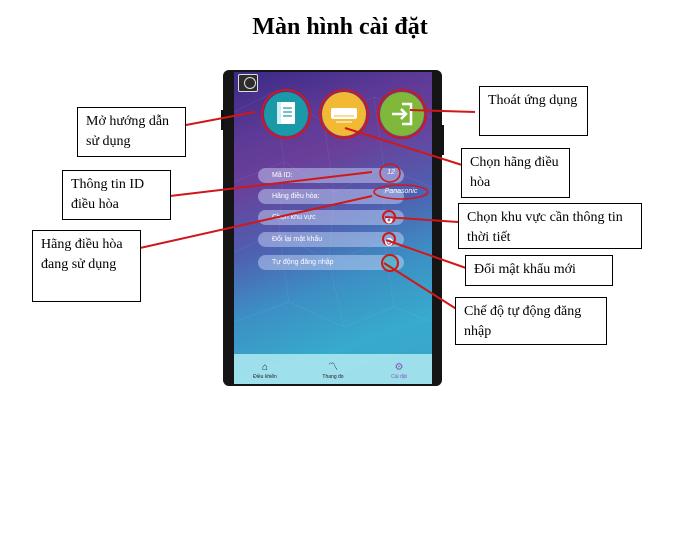 The height and width of the screenshot is (552, 680). I want to click on callout-id-info: Thông tin ID điều hòa, so click(116, 195).